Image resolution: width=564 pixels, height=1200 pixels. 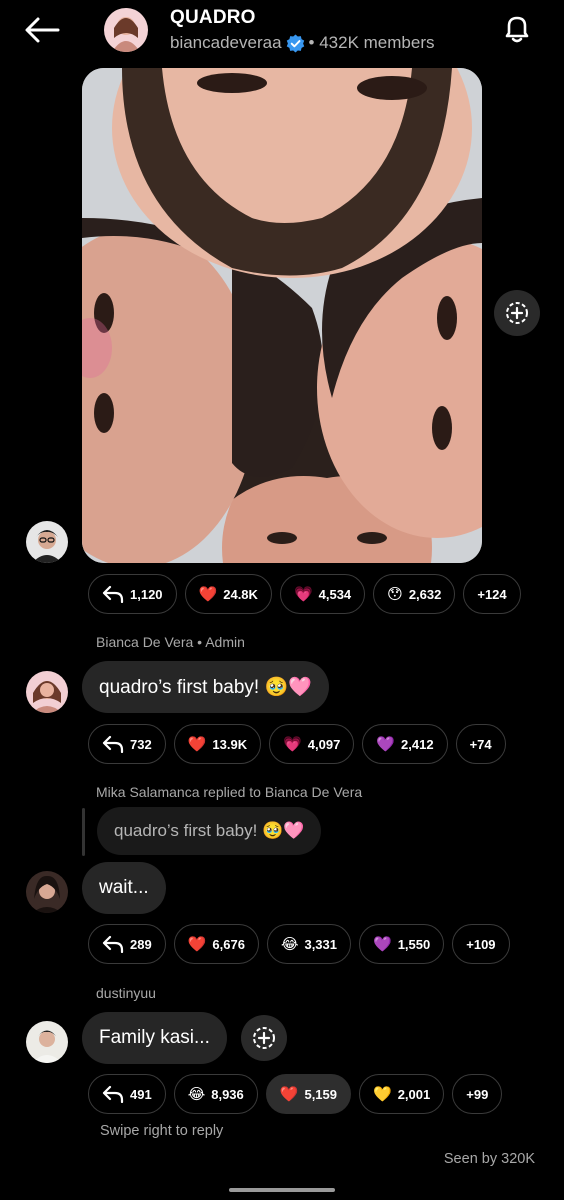 What do you see at coordinates (480, 744) in the screenshot?
I see `more-reactions-chip: +74` at bounding box center [480, 744].